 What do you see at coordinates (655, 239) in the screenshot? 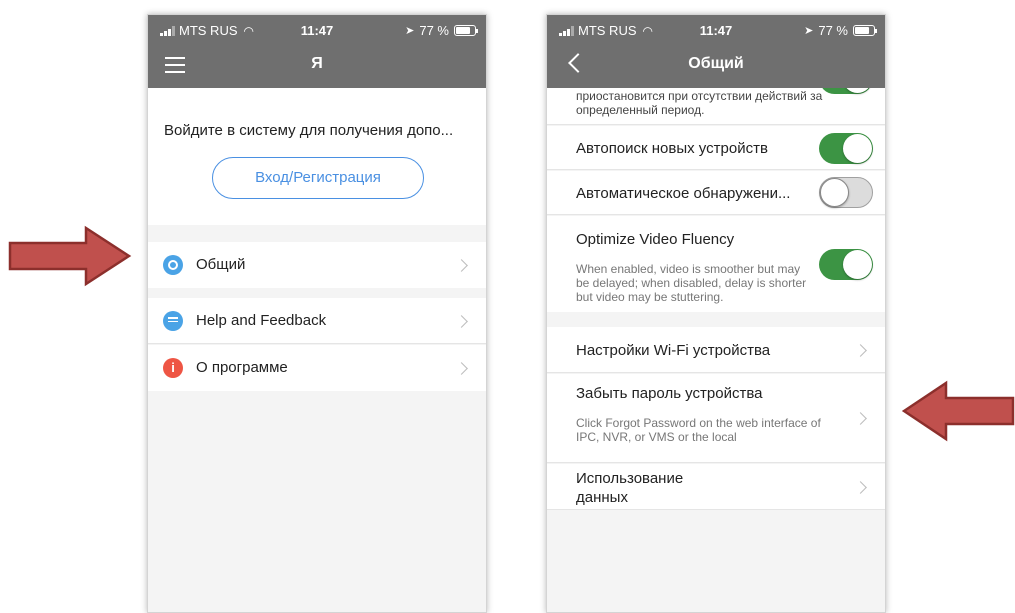
I see `setting-label: Optimize Video Fluency` at bounding box center [655, 239].